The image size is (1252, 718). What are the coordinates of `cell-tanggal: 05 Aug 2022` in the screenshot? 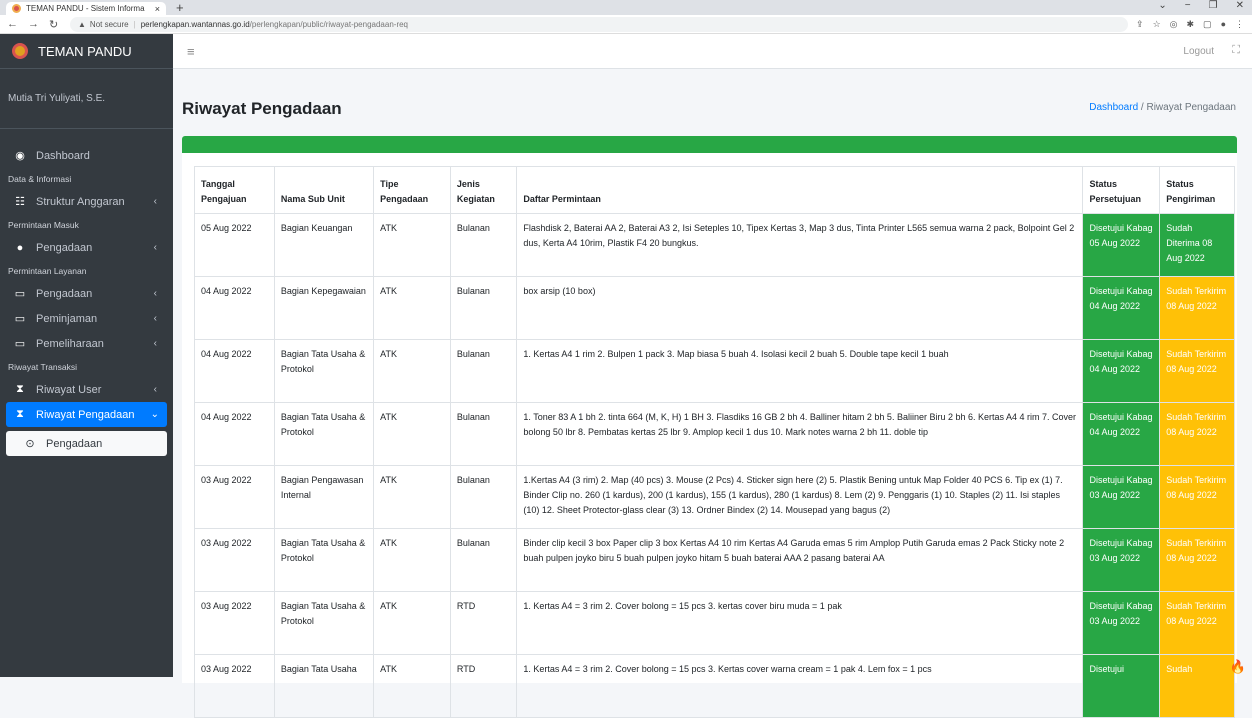 It's located at (234, 245).